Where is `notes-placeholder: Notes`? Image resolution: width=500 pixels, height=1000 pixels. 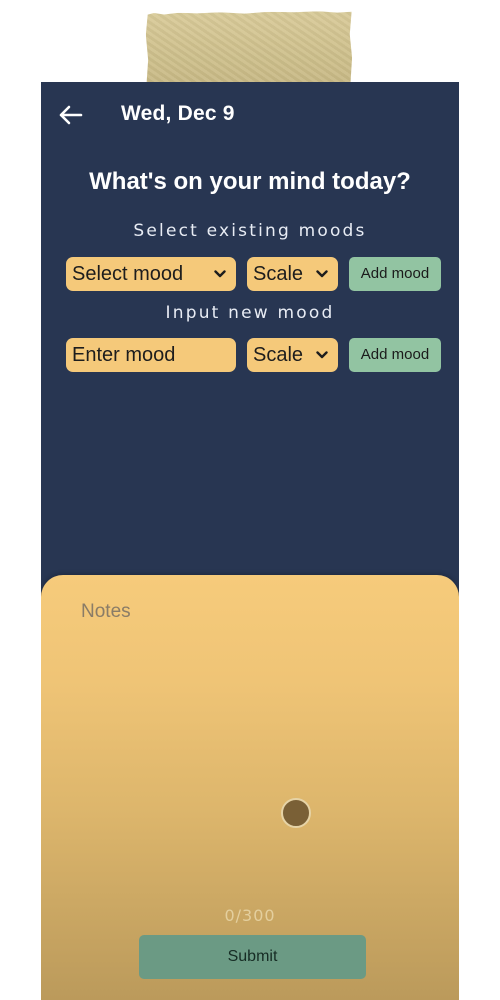 notes-placeholder: Notes is located at coordinates (106, 611).